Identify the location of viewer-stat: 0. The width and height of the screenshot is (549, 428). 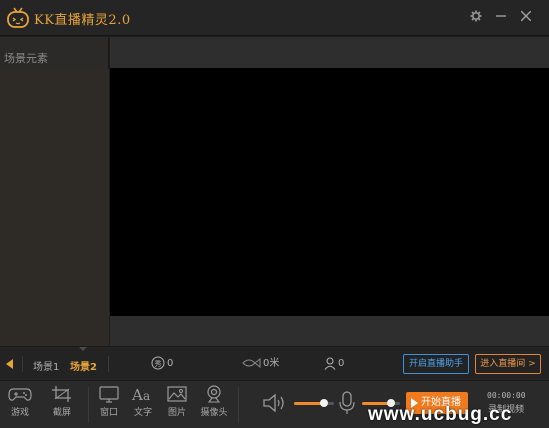
(334, 364).